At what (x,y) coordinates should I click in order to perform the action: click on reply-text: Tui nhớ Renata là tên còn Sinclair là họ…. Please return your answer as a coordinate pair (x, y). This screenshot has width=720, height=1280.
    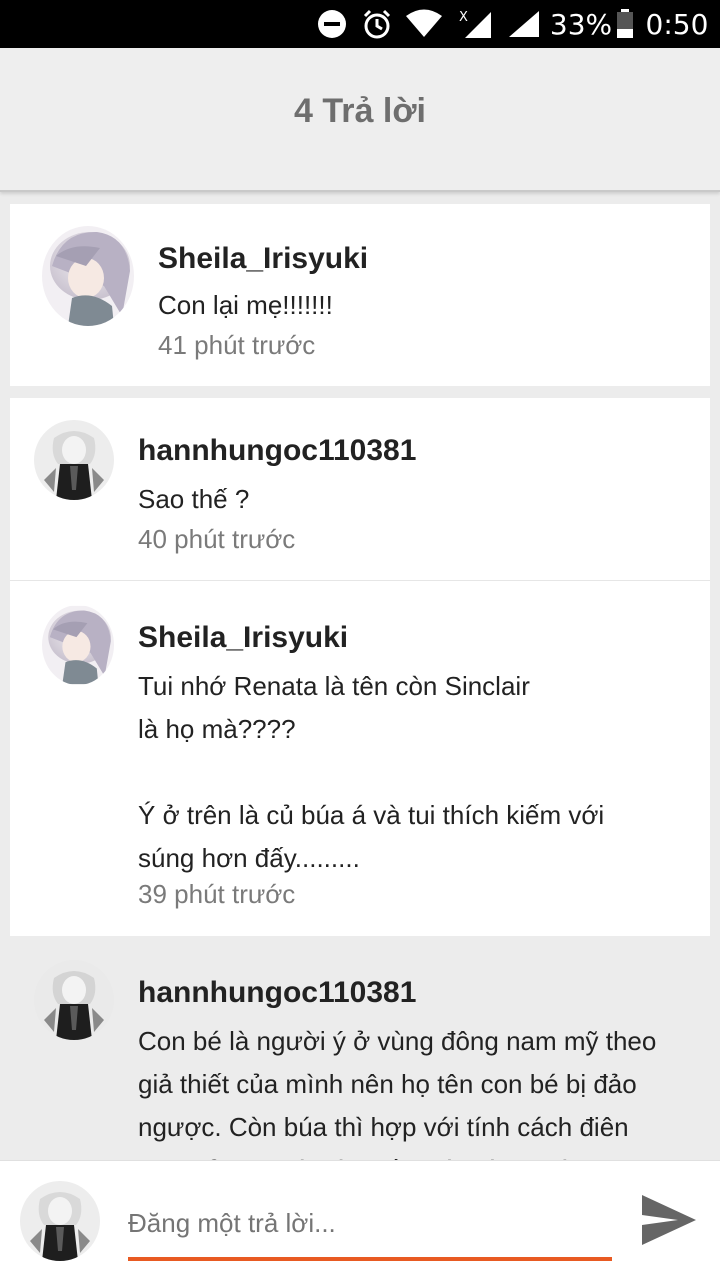
    Looking at the image, I should click on (371, 772).